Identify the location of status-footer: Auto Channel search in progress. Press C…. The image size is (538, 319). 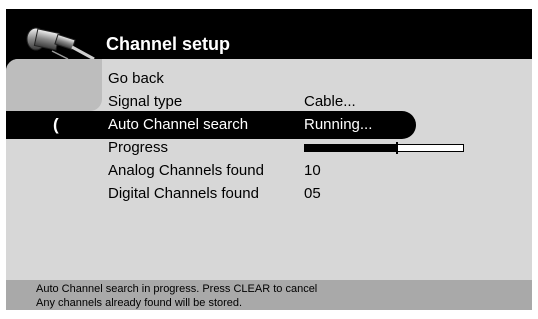
(269, 295).